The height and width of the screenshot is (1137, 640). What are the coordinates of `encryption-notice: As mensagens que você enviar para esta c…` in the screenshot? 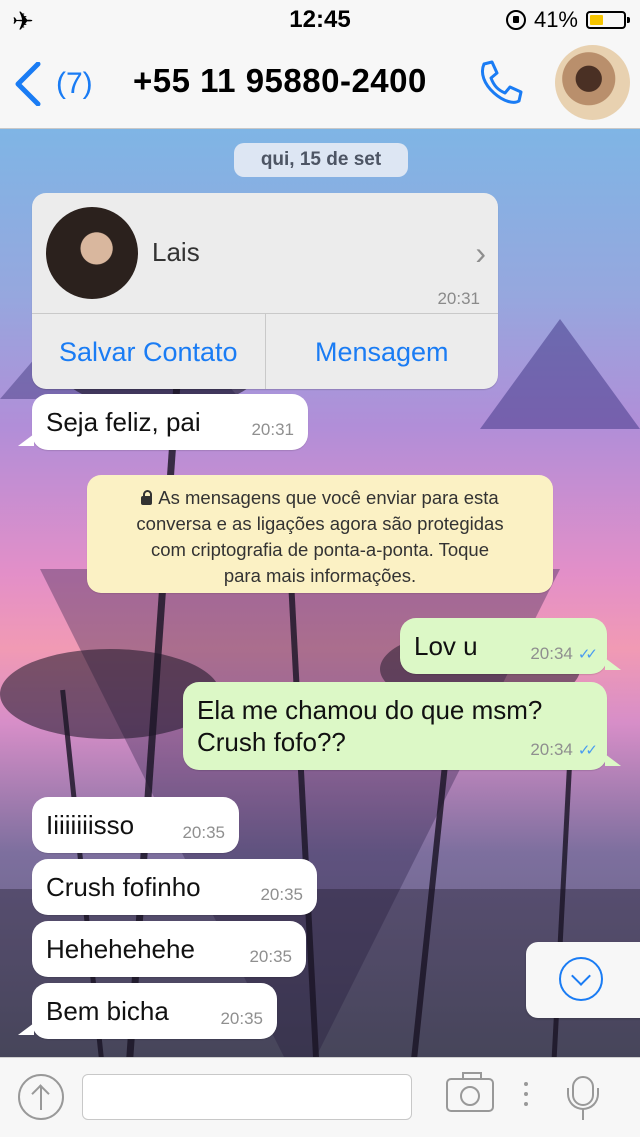 It's located at (320, 534).